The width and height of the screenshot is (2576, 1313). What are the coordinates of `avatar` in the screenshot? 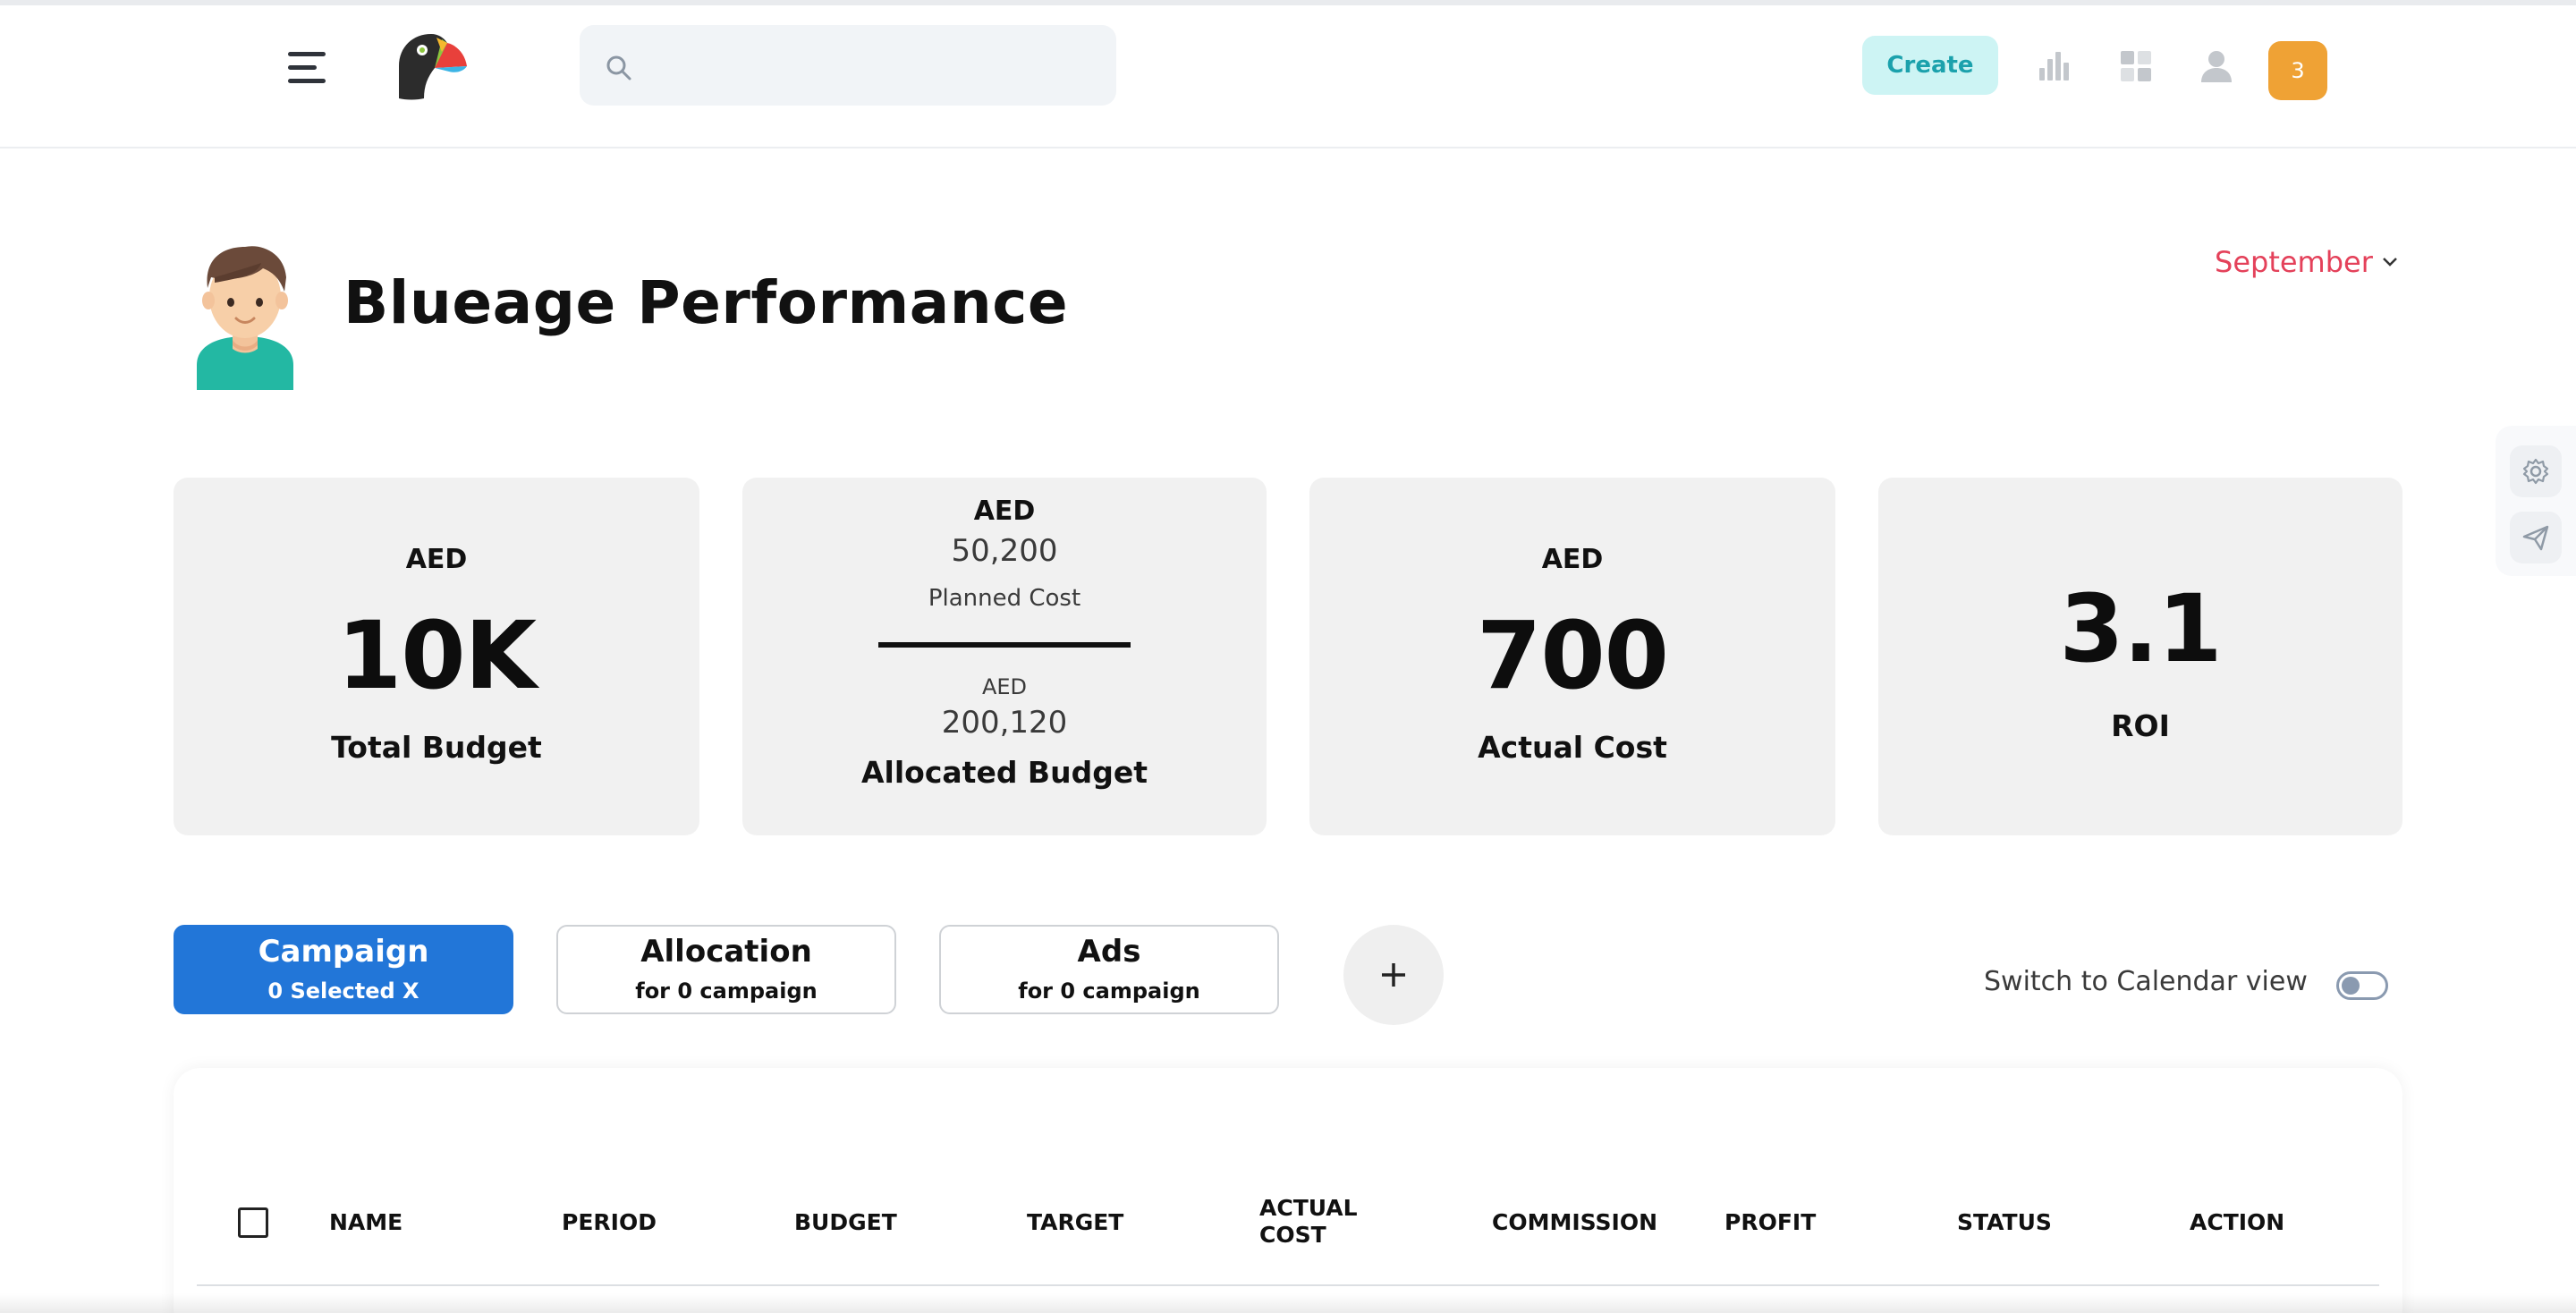 It's located at (245, 318).